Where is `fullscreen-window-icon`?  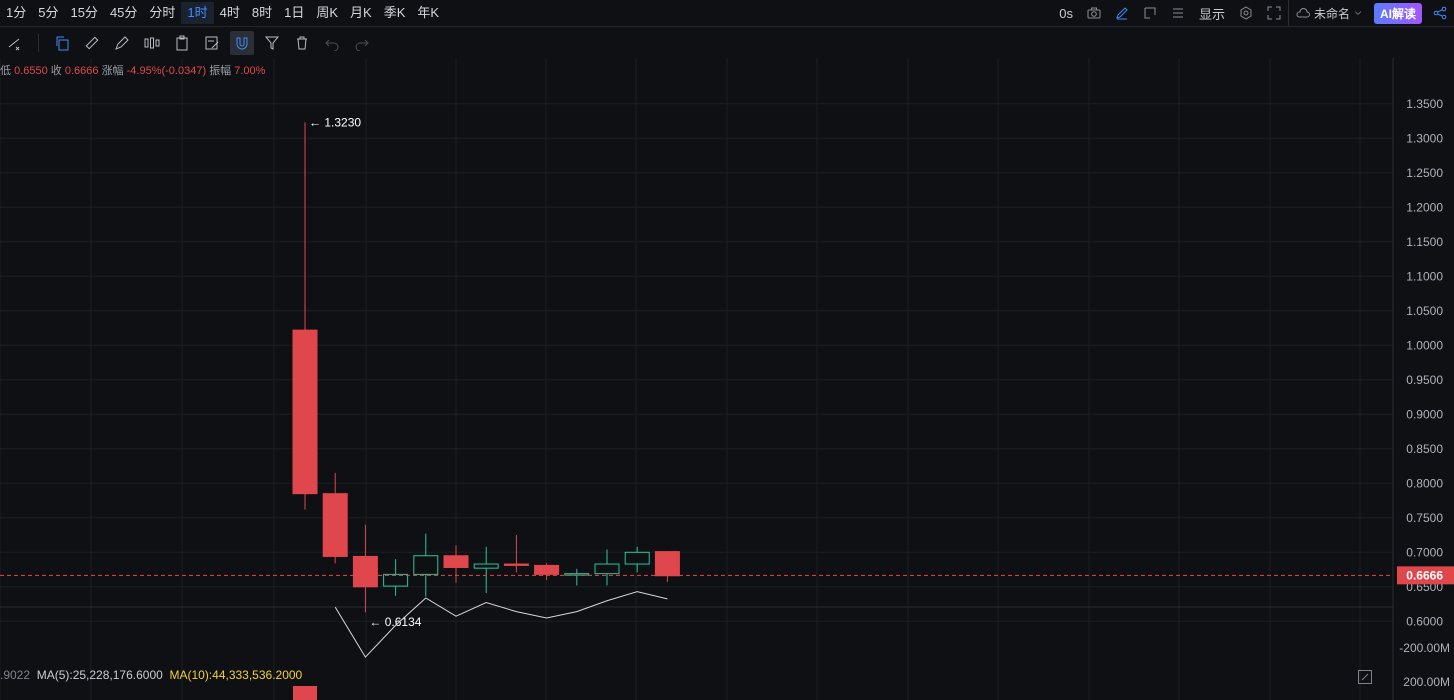
fullscreen-window-icon is located at coordinates (1150, 13).